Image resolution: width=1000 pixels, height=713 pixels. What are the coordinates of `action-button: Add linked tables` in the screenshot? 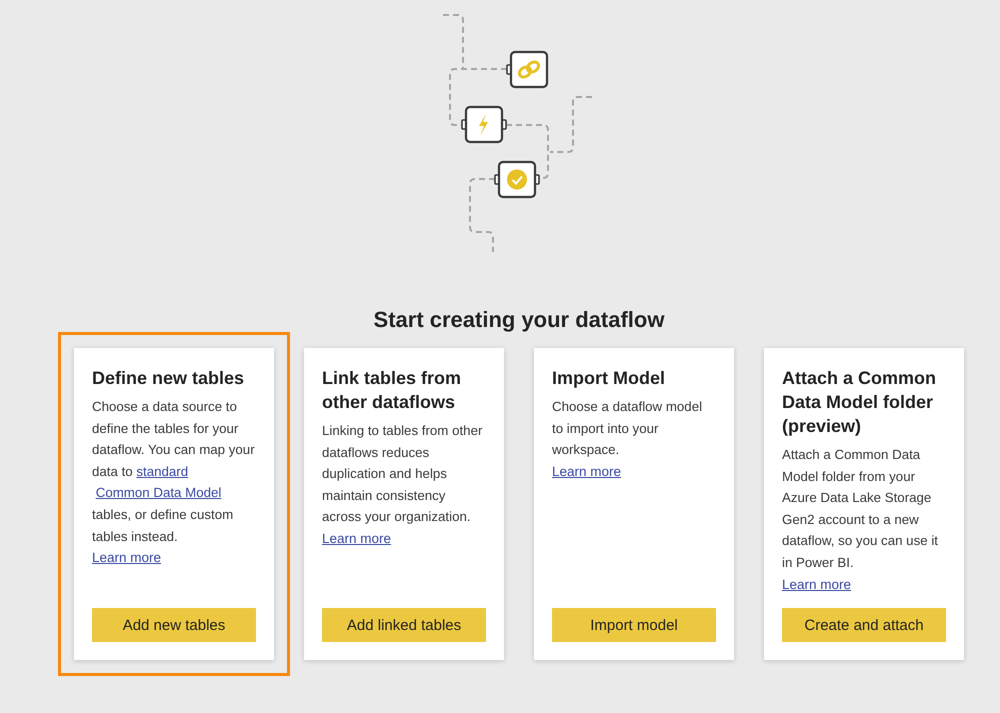 It's located at (404, 625).